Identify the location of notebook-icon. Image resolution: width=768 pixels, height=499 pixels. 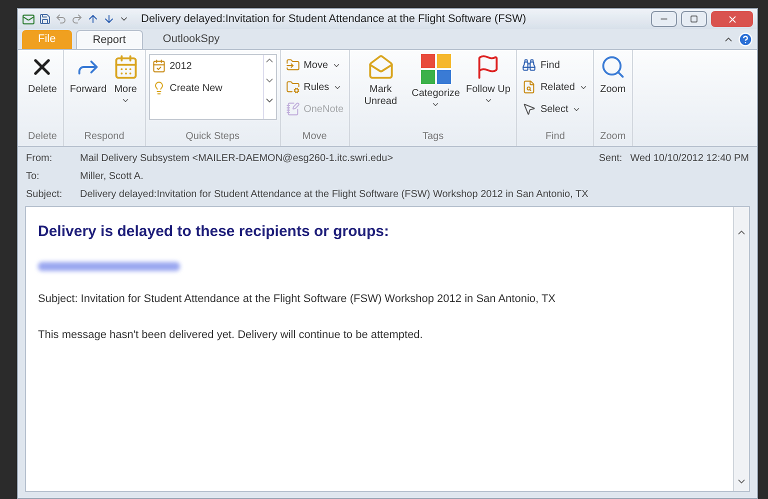
(293, 109).